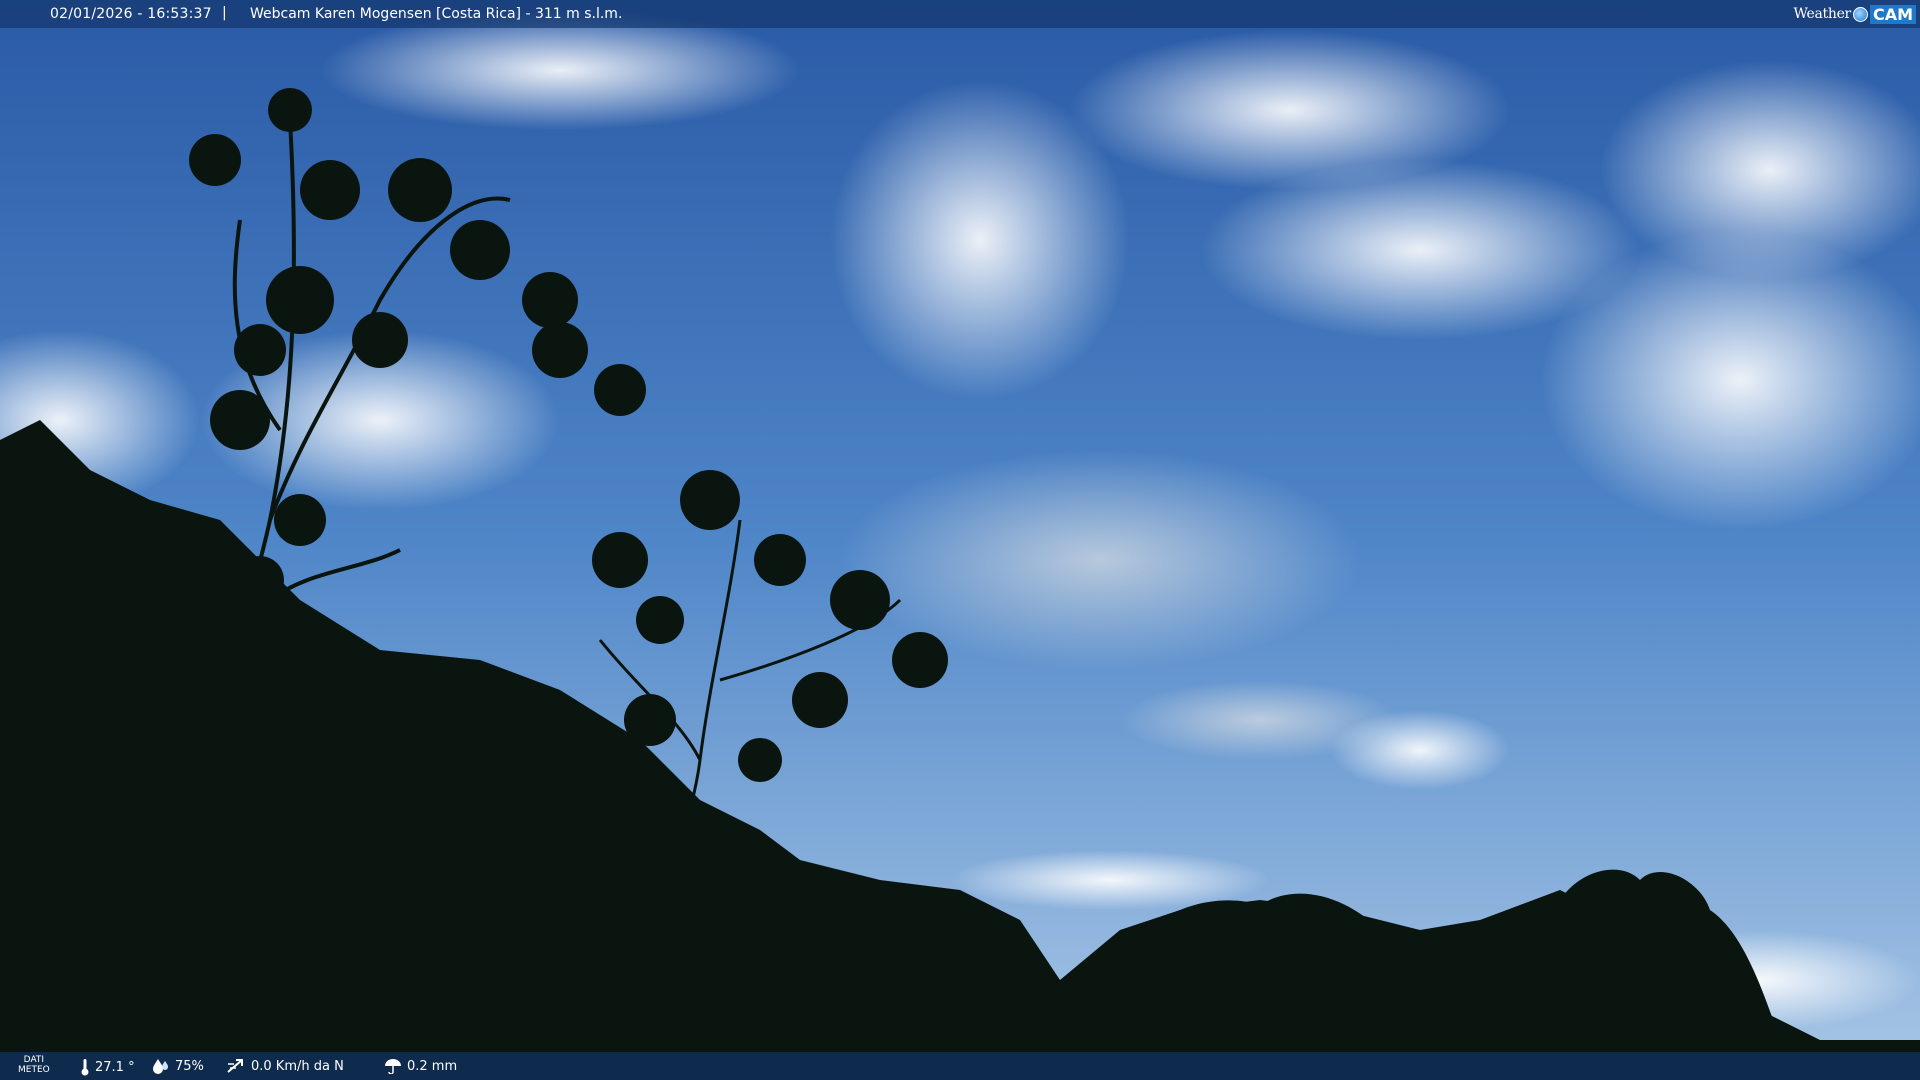 The image size is (1920, 1080). I want to click on label-line1: DATI, so click(34, 1060).